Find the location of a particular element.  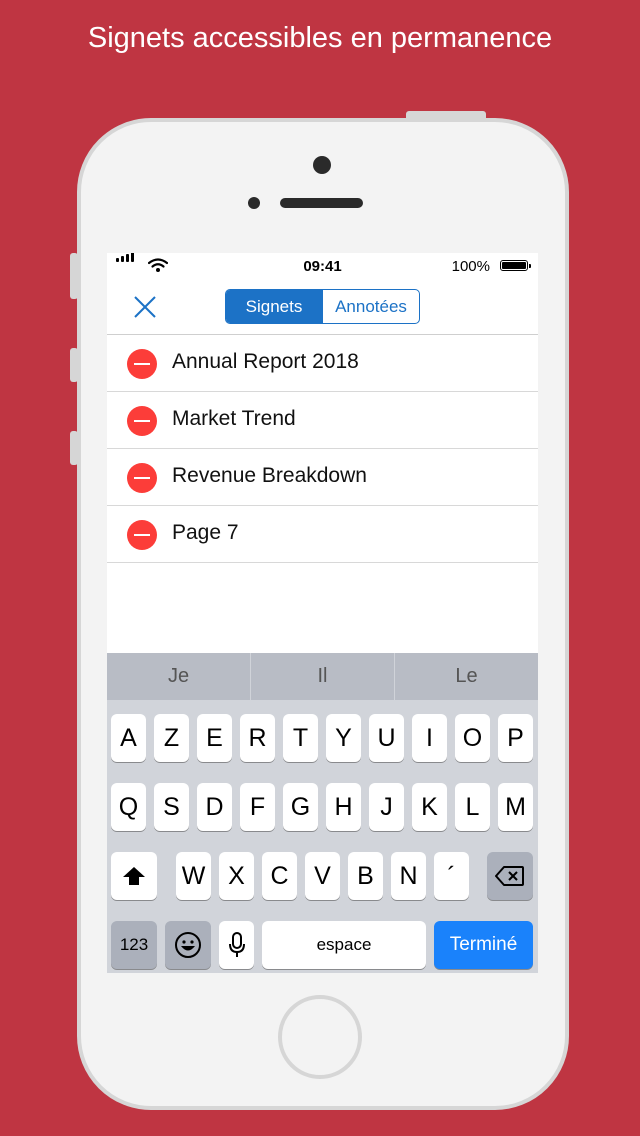

tab-annotees: Annotées is located at coordinates (370, 306).